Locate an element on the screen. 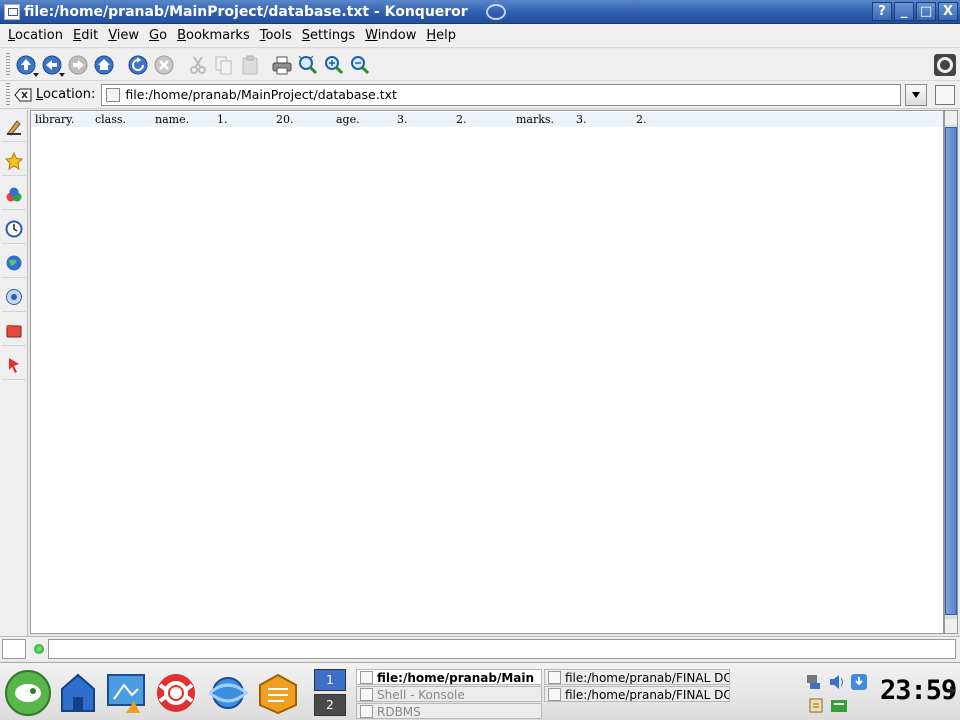 The width and height of the screenshot is (960, 720). reload-button is located at coordinates (138, 65).